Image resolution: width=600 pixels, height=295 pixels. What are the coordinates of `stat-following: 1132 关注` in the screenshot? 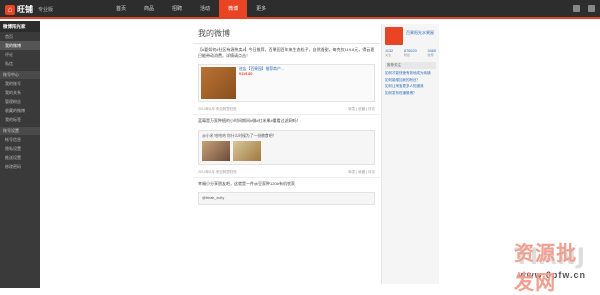 It's located at (389, 53).